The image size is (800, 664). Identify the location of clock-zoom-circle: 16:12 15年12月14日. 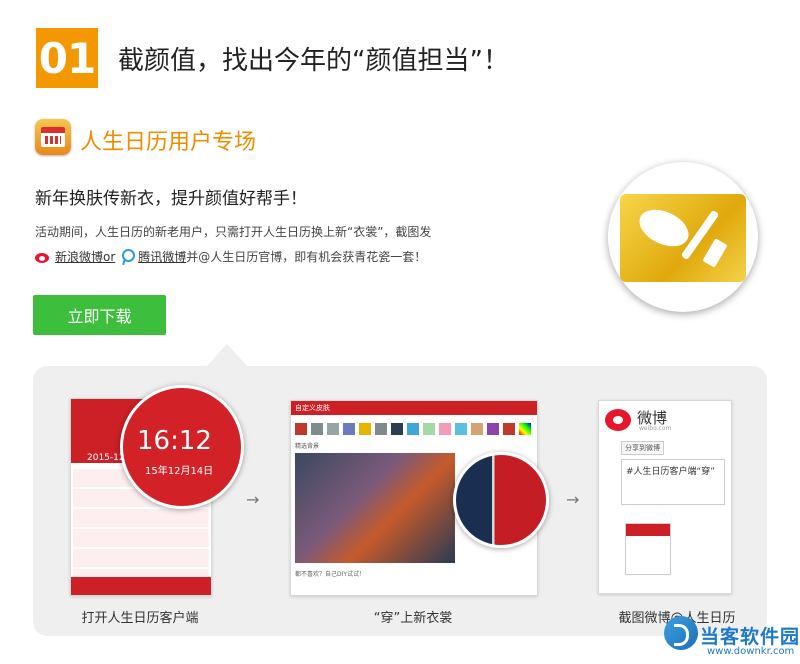
(182, 447).